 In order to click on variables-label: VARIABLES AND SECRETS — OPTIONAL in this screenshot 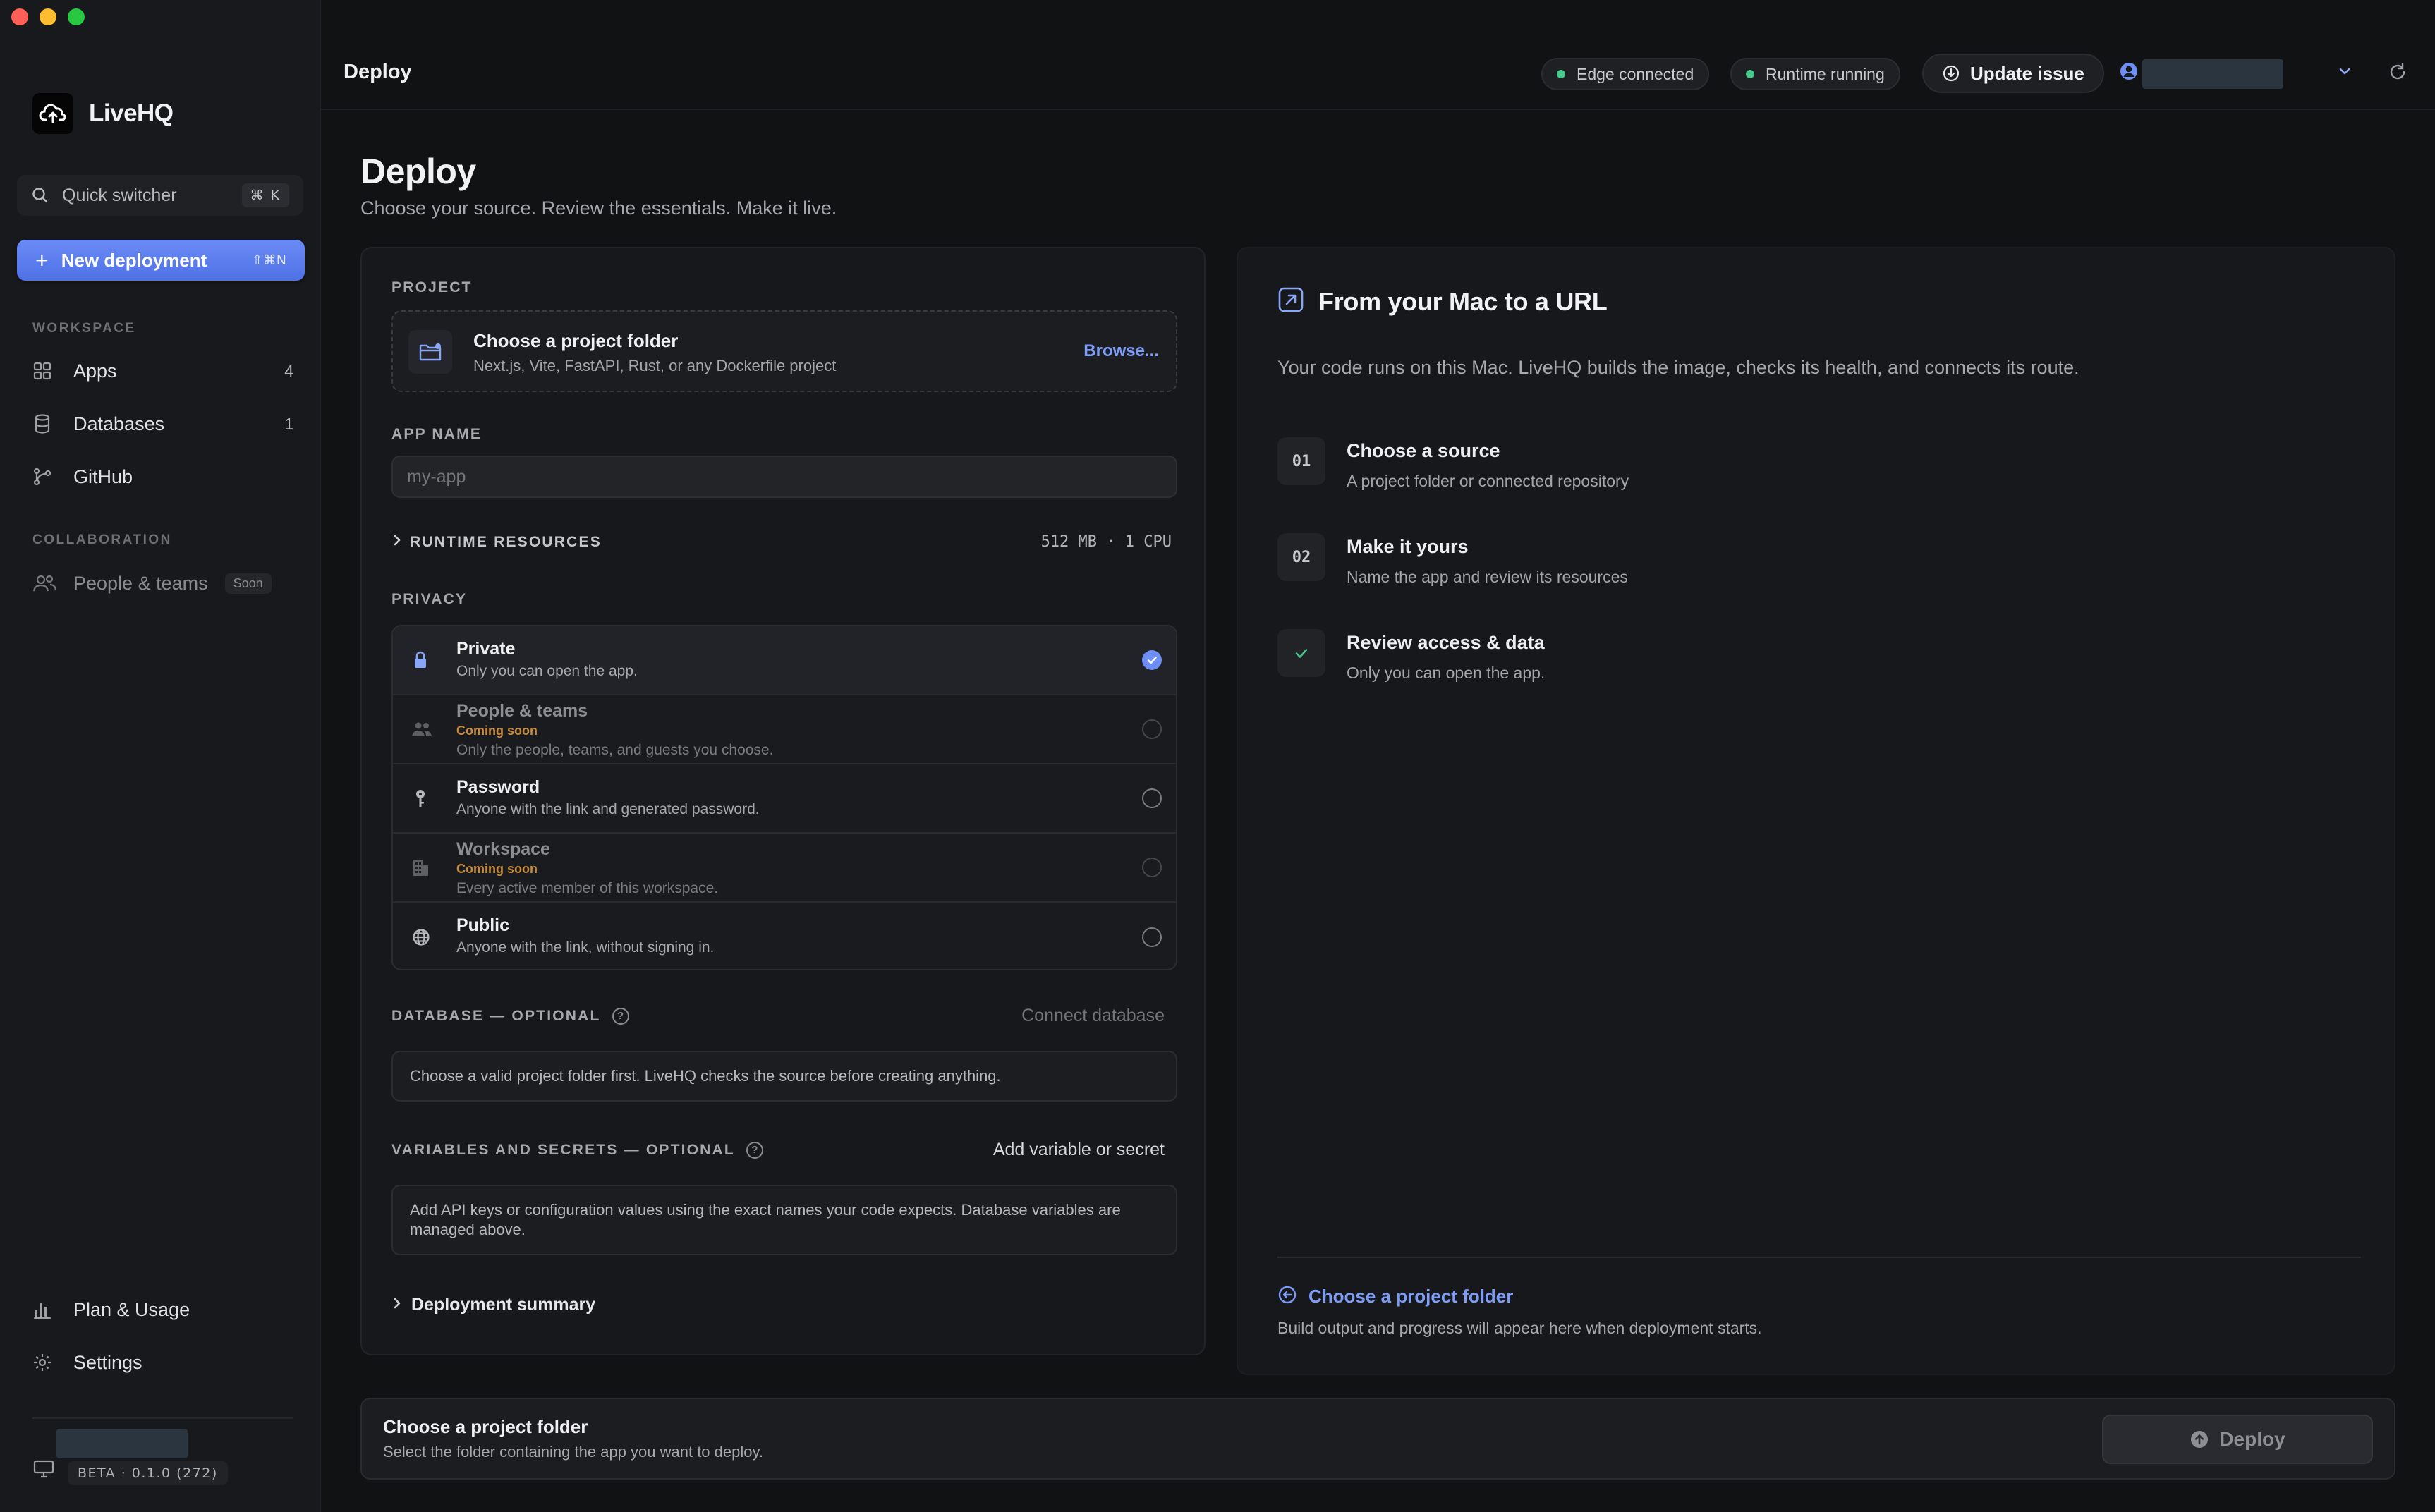, I will do `click(563, 1149)`.